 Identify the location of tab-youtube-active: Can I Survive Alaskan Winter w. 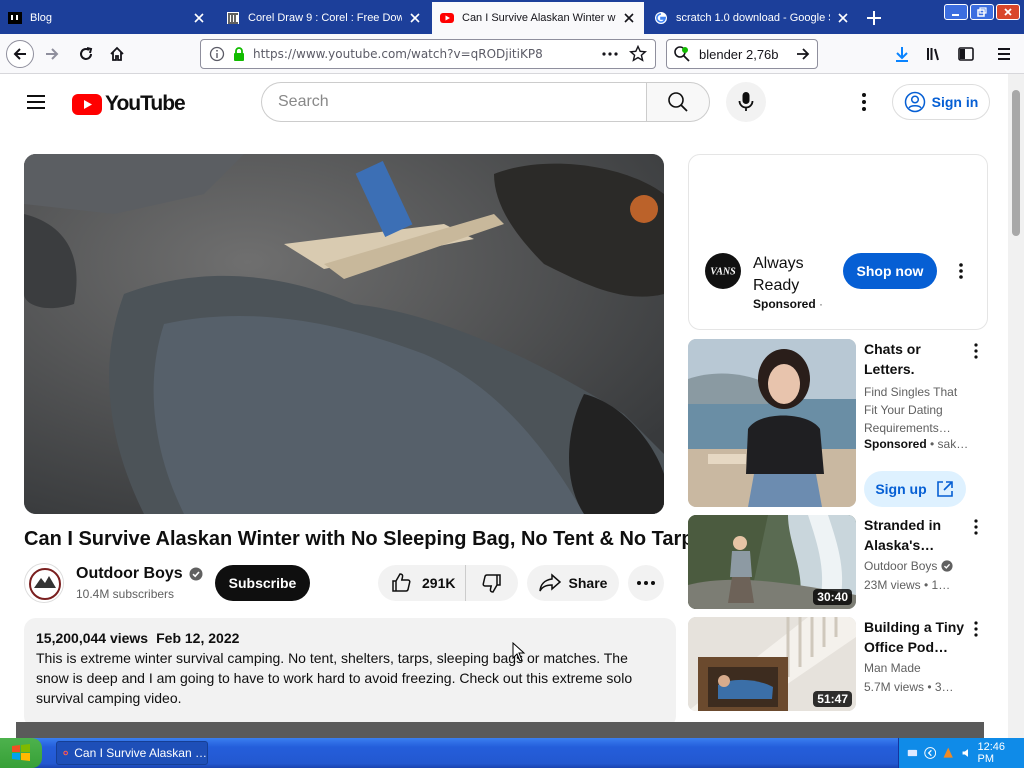
(538, 18).